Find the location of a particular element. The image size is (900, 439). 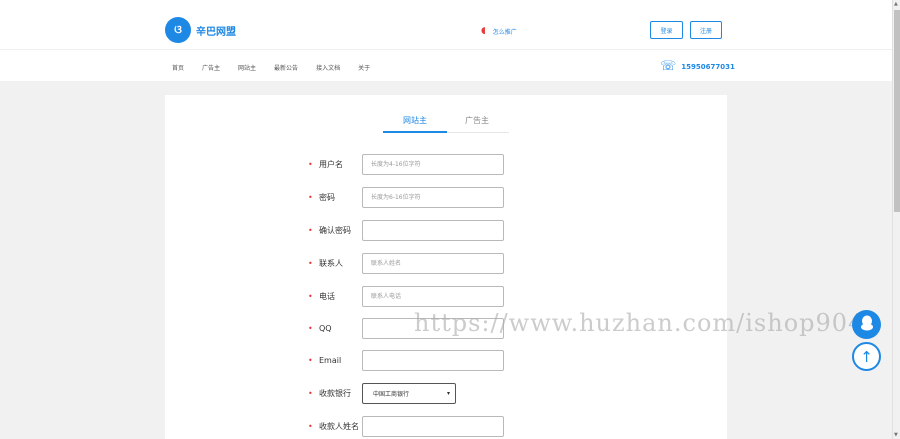

promo-link: ◖ 怎么推广 is located at coordinates (499, 31).